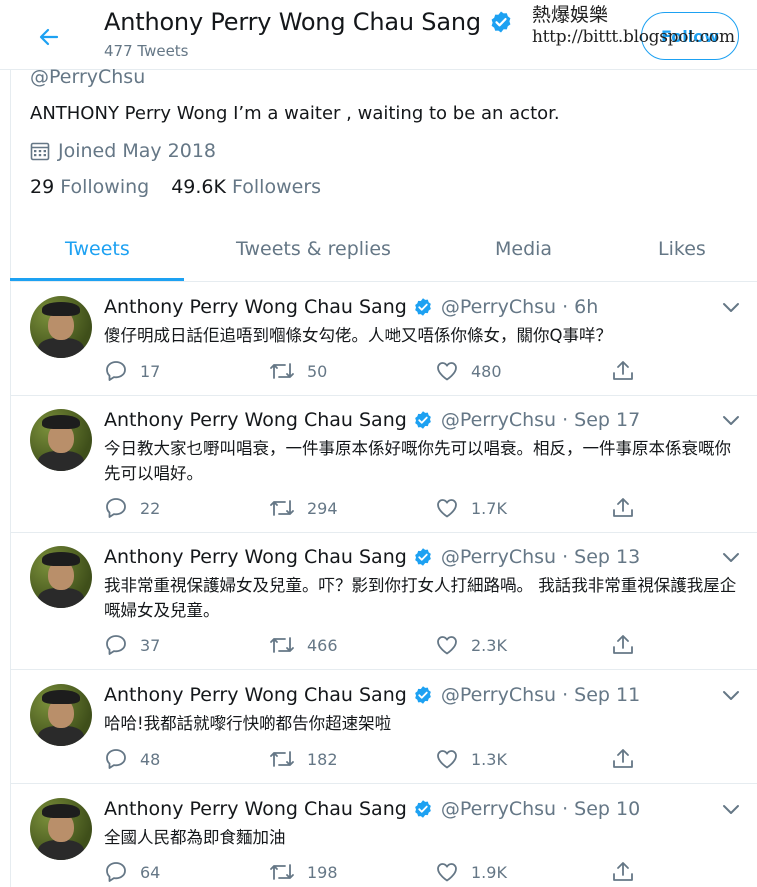 This screenshot has width=757, height=887. What do you see at coordinates (322, 759) in the screenshot?
I see `retweet-count: 182` at bounding box center [322, 759].